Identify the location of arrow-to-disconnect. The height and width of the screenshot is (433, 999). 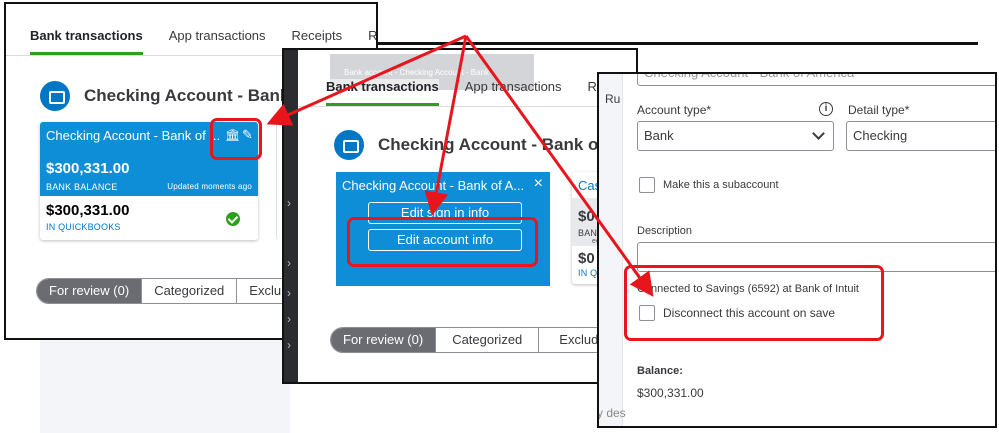
(559, 166).